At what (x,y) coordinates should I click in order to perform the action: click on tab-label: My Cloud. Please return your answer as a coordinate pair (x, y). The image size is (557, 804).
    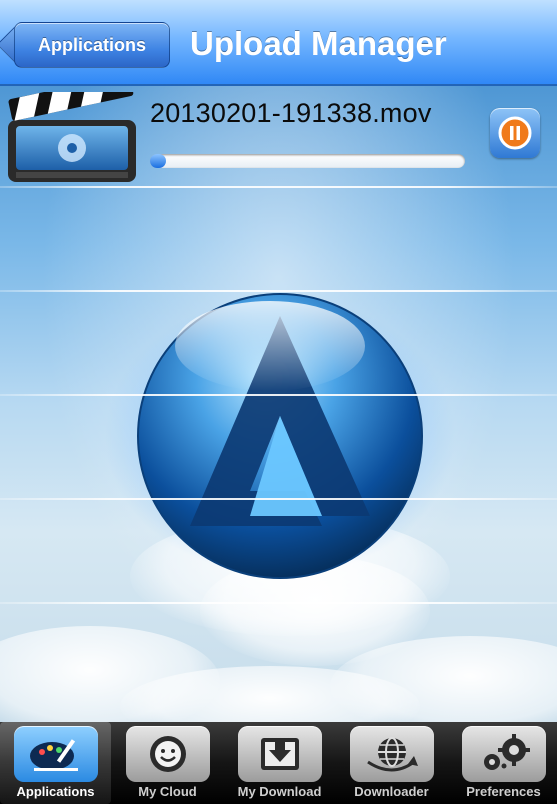
    Looking at the image, I should click on (167, 791).